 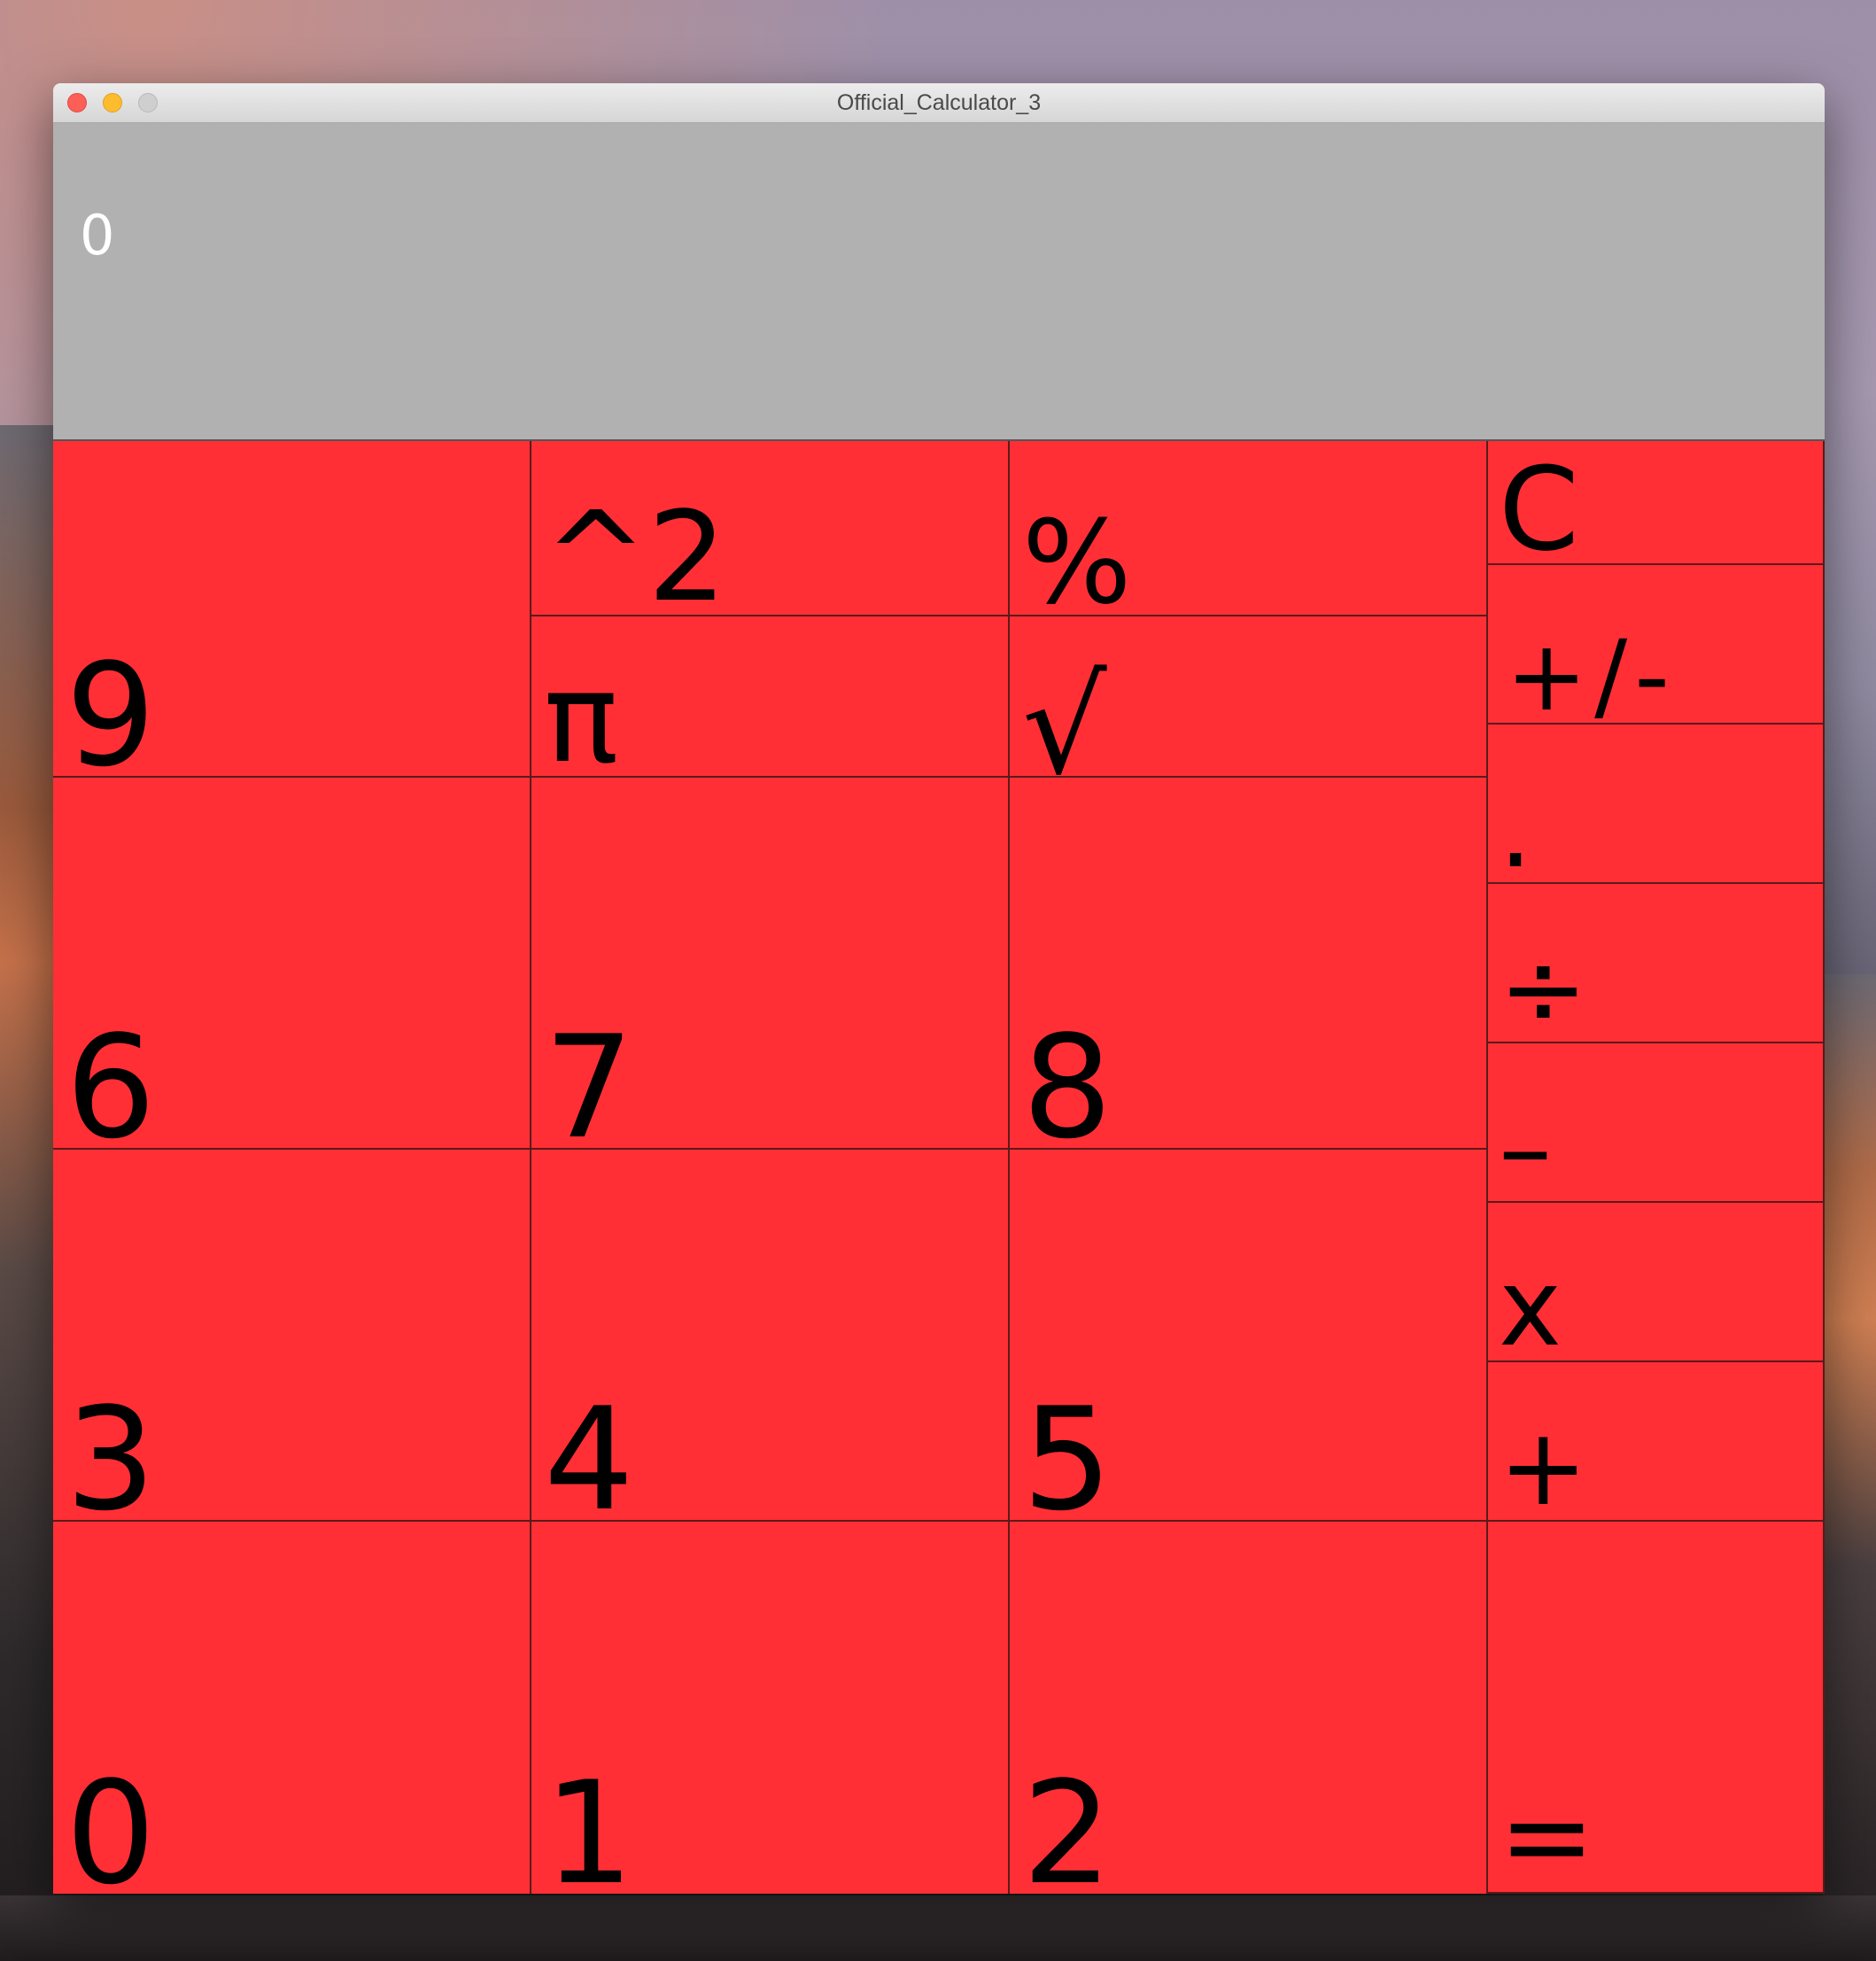 I want to click on divide-label: ÷, so click(x=1543, y=990).